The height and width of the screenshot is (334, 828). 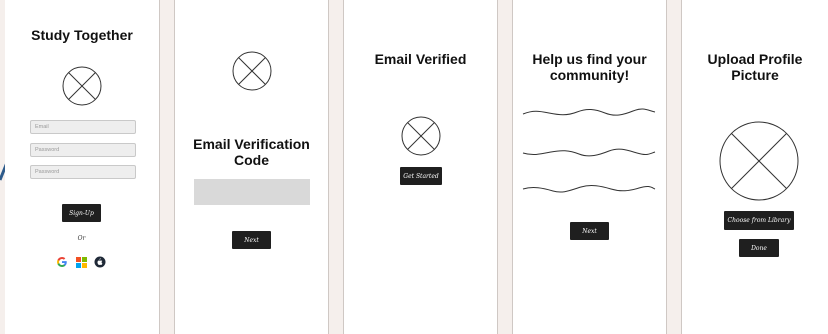 I want to click on page-title: Email Verification Code, so click(x=251, y=152).